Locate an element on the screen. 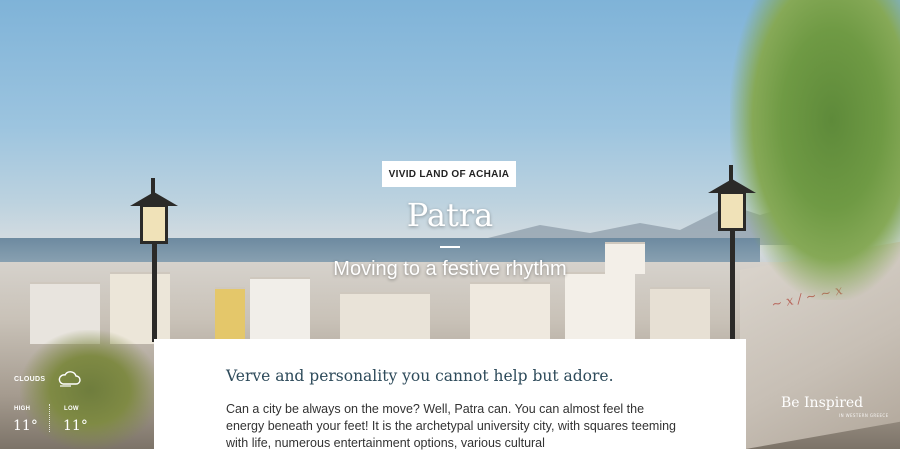  page-subtitle: Moving to a festive rhythm is located at coordinates (450, 269).